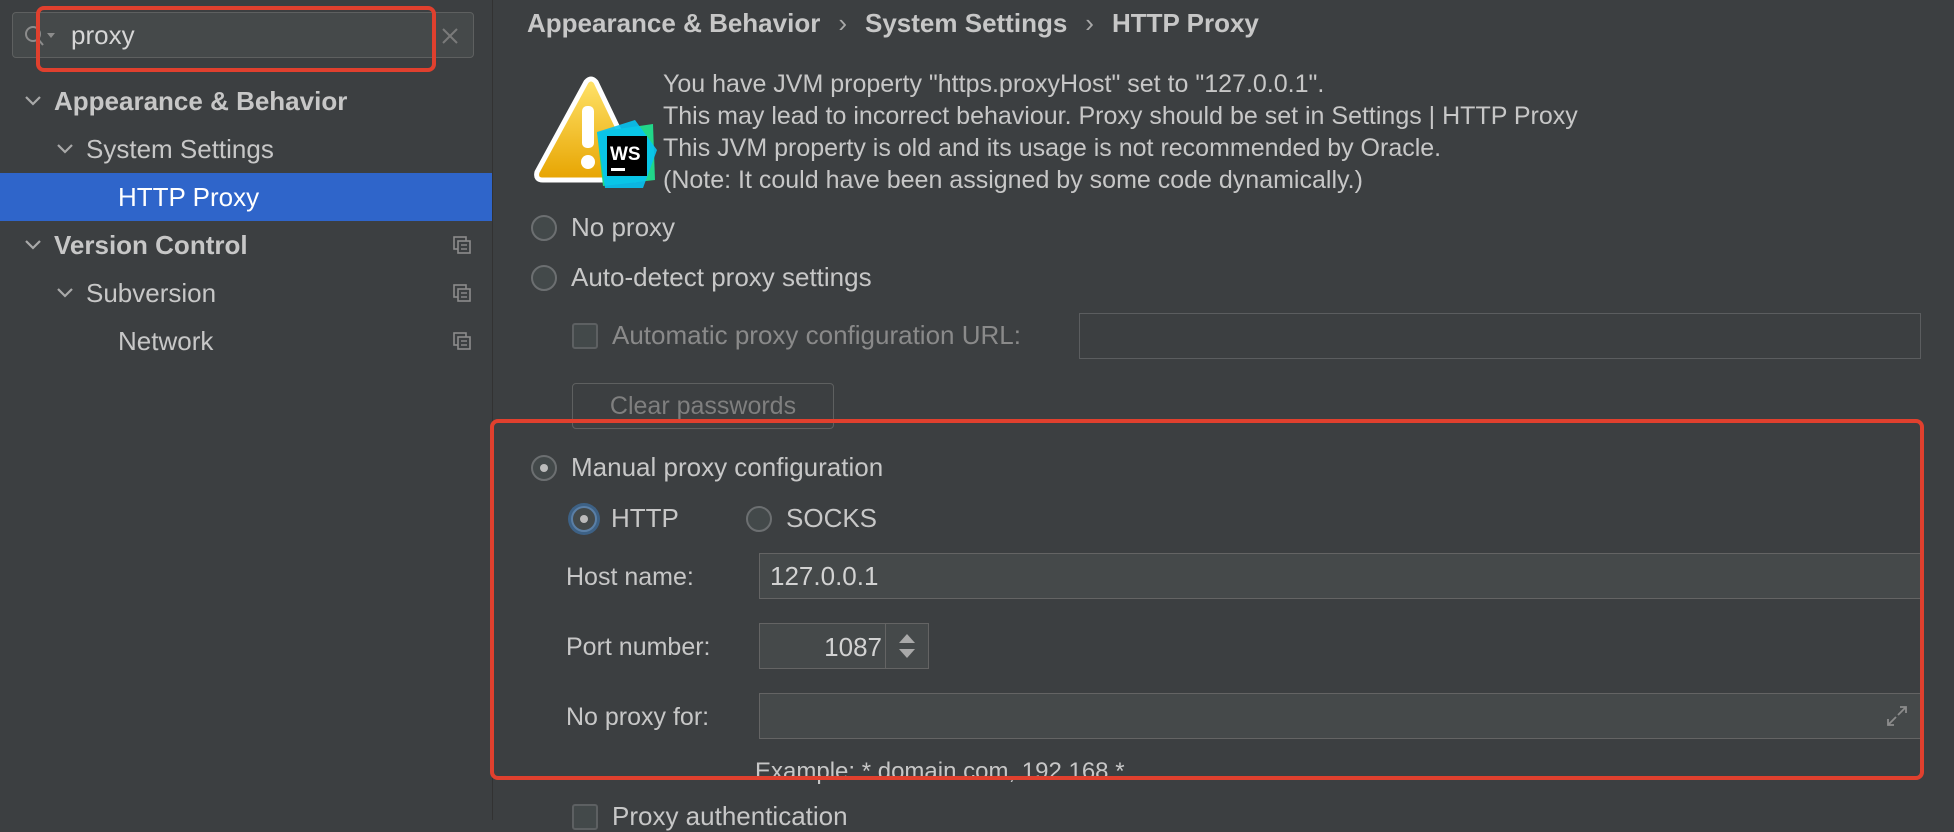 This screenshot has height=832, width=1954. I want to click on proxy-authentication-option: Proxy authentication, so click(710, 816).